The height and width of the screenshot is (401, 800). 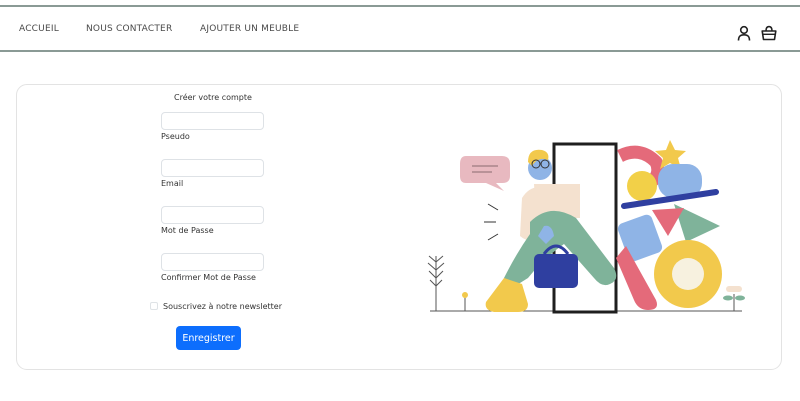 I want to click on nav-link-accueil: ACCUEIL, so click(x=39, y=29).